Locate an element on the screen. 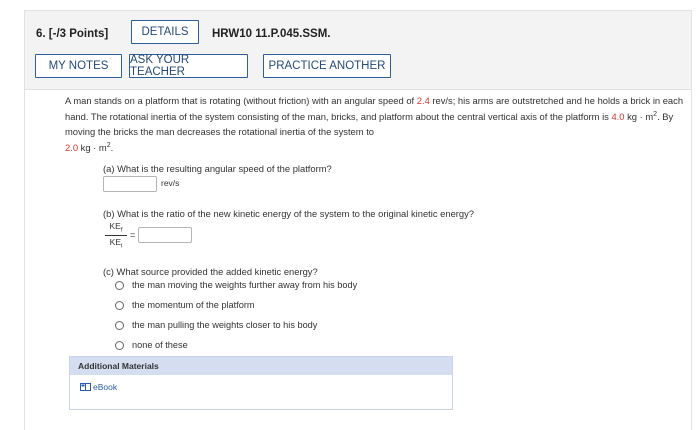  part-b-answer-input is located at coordinates (165, 235).